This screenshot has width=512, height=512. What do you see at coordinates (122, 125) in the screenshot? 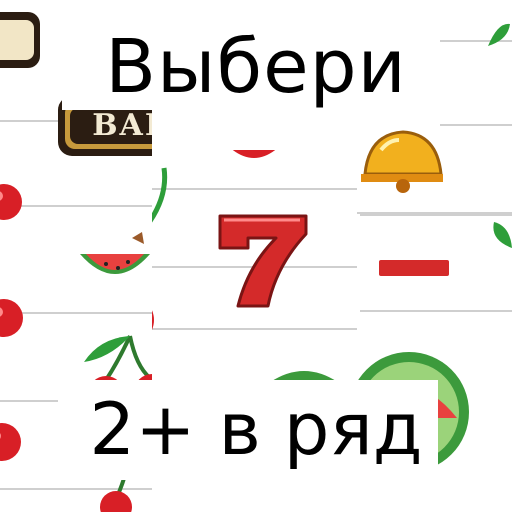
I see `bar-label: BAR` at bounding box center [122, 125].